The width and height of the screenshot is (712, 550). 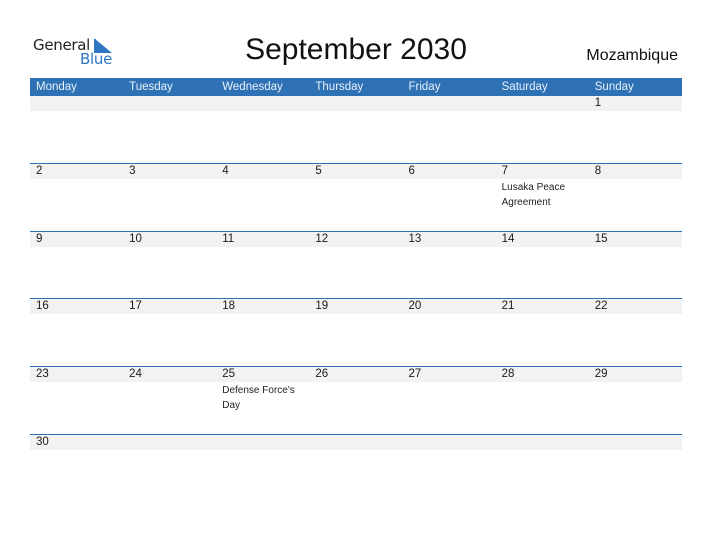 I want to click on day-cell: 3, so click(x=169, y=171).